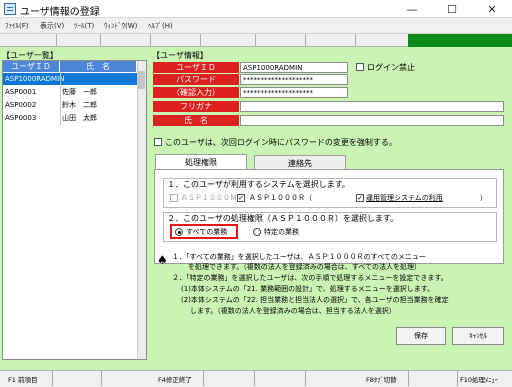  Describe the element at coordinates (158, 142) in the screenshot. I see `force-change-checkbox` at that location.